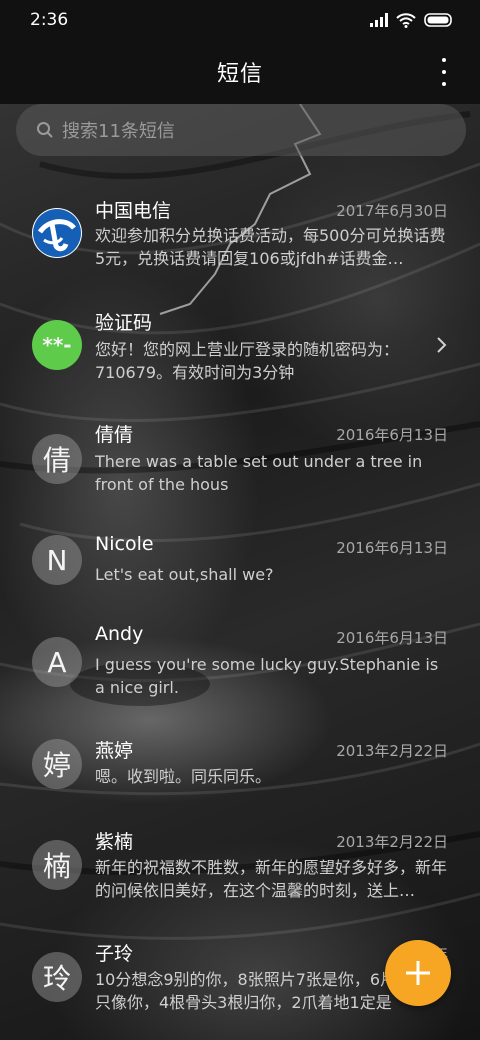  I want to click on verification-code-avatar: **-, so click(57, 345).